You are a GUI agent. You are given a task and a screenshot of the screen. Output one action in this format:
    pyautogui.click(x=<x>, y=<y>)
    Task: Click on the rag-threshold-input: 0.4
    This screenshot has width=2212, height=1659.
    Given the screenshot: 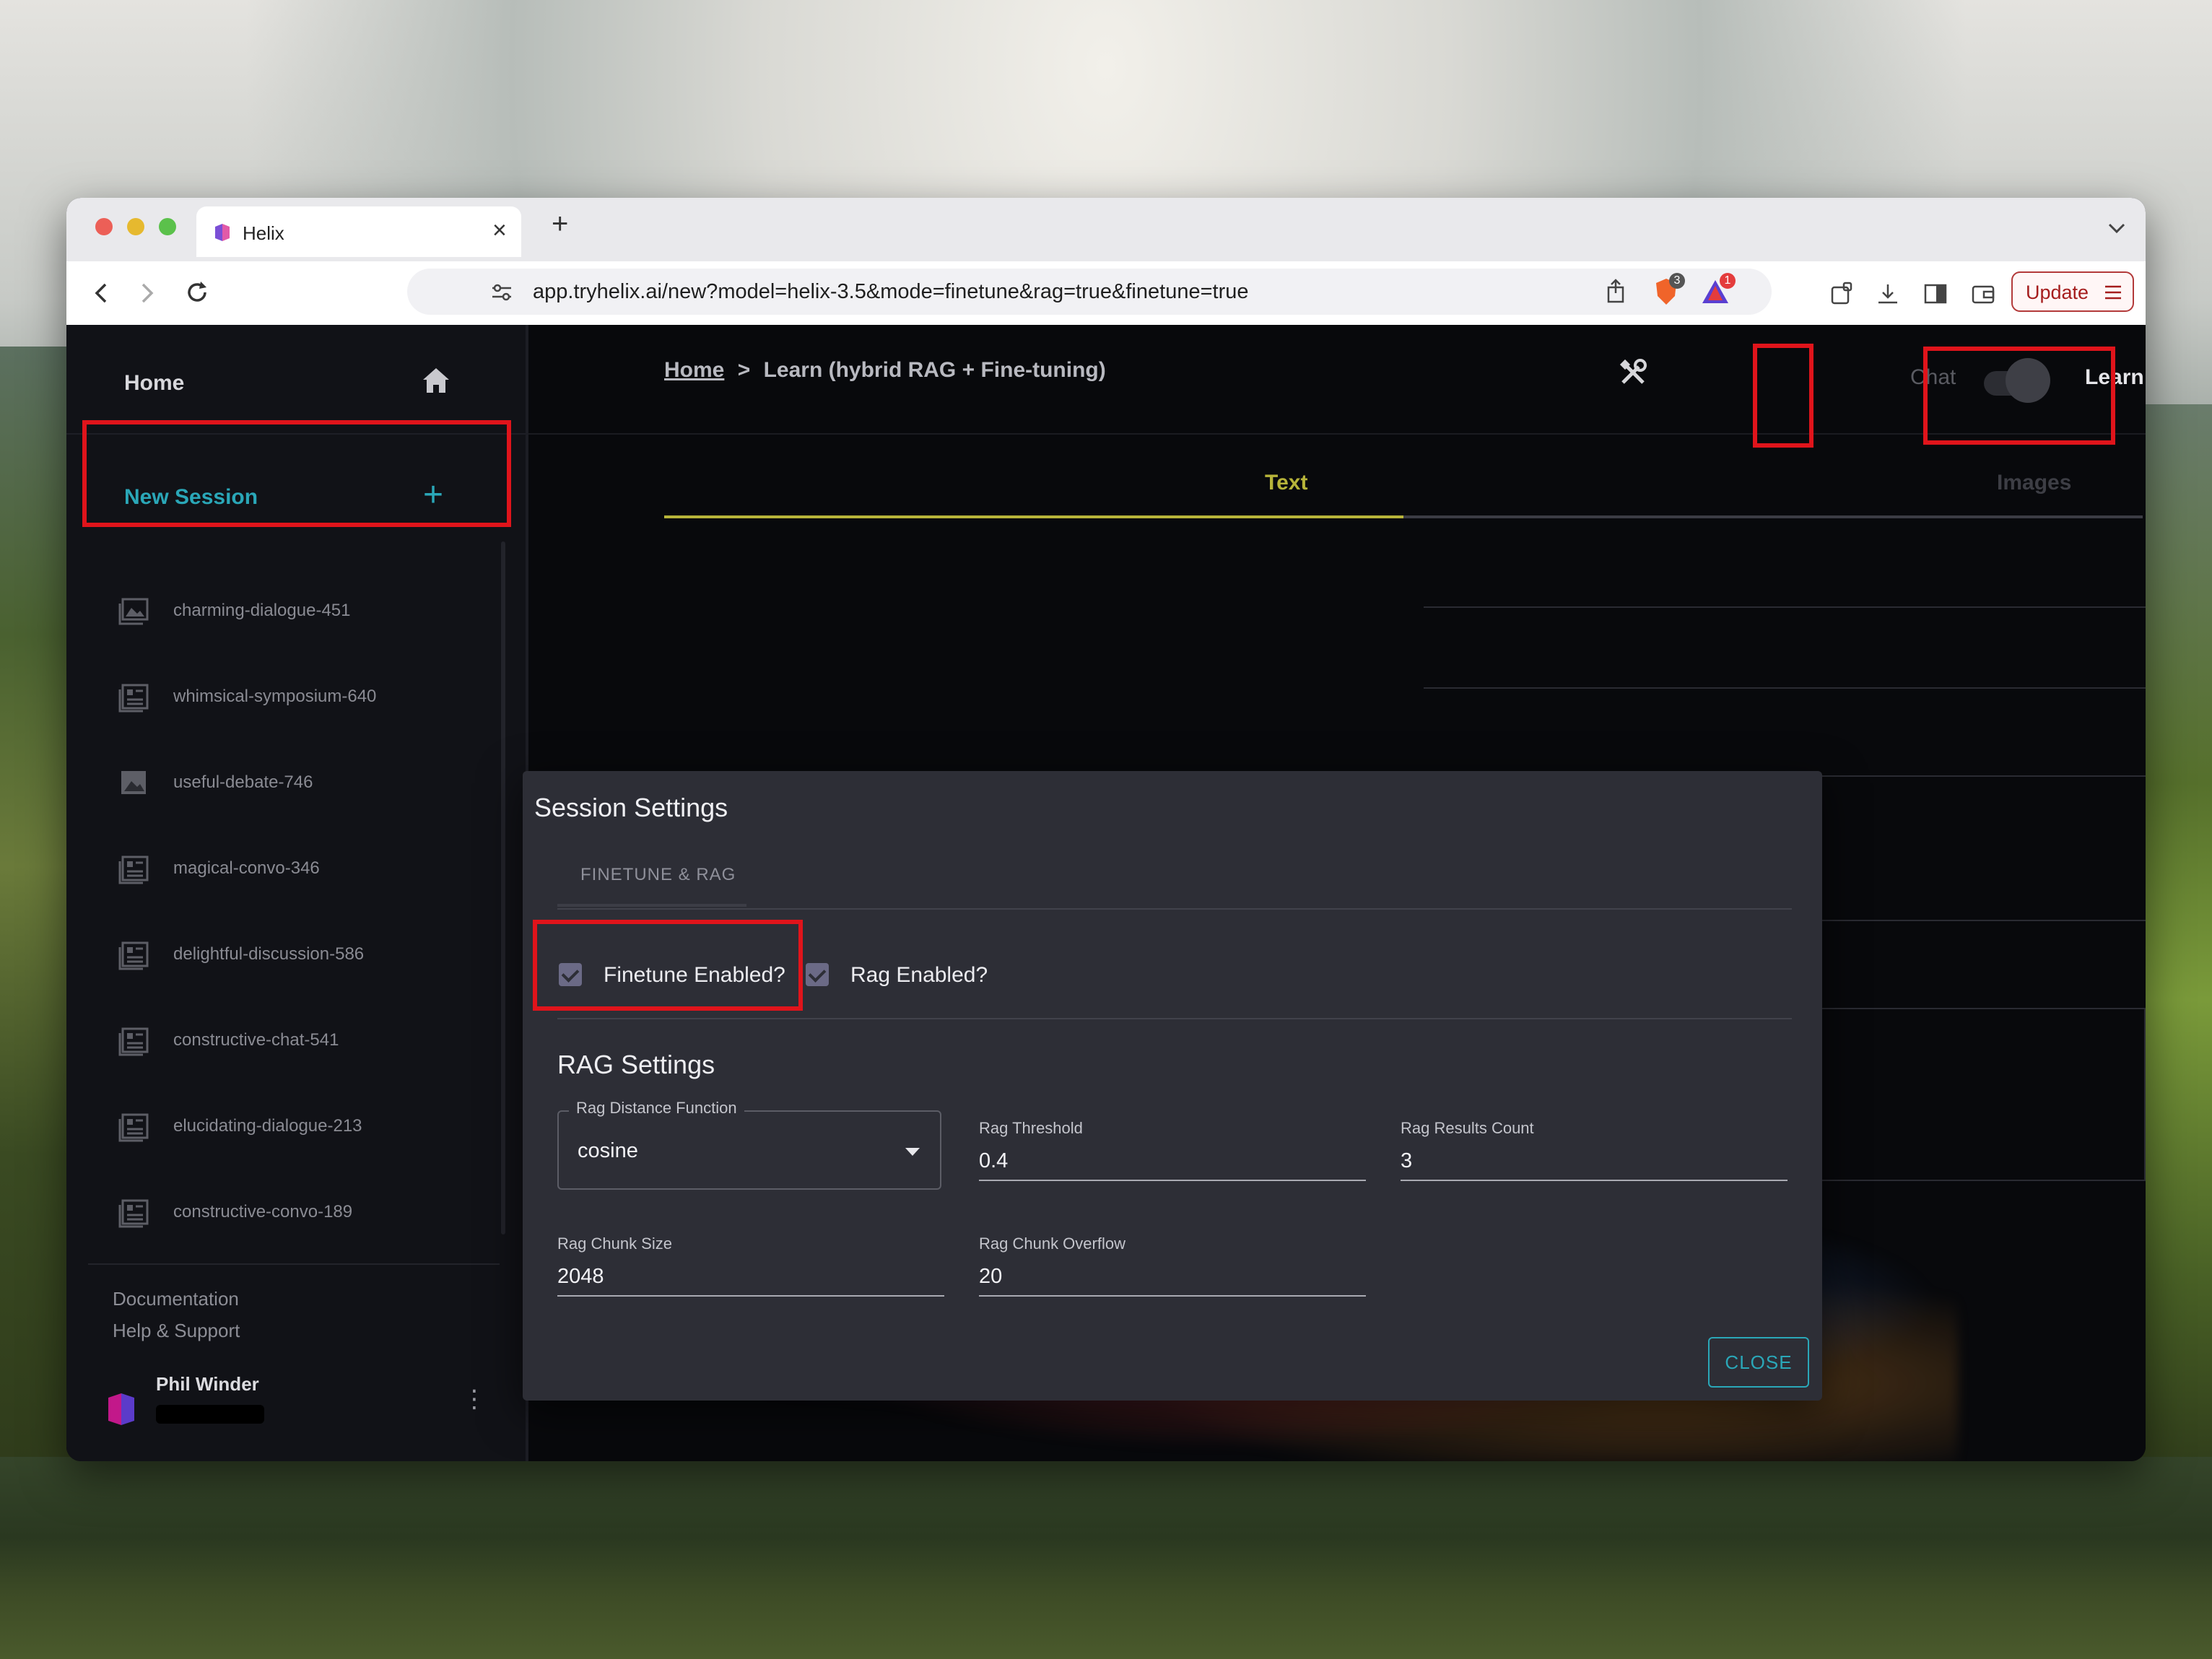 What is the action you would take?
    pyautogui.click(x=993, y=1161)
    